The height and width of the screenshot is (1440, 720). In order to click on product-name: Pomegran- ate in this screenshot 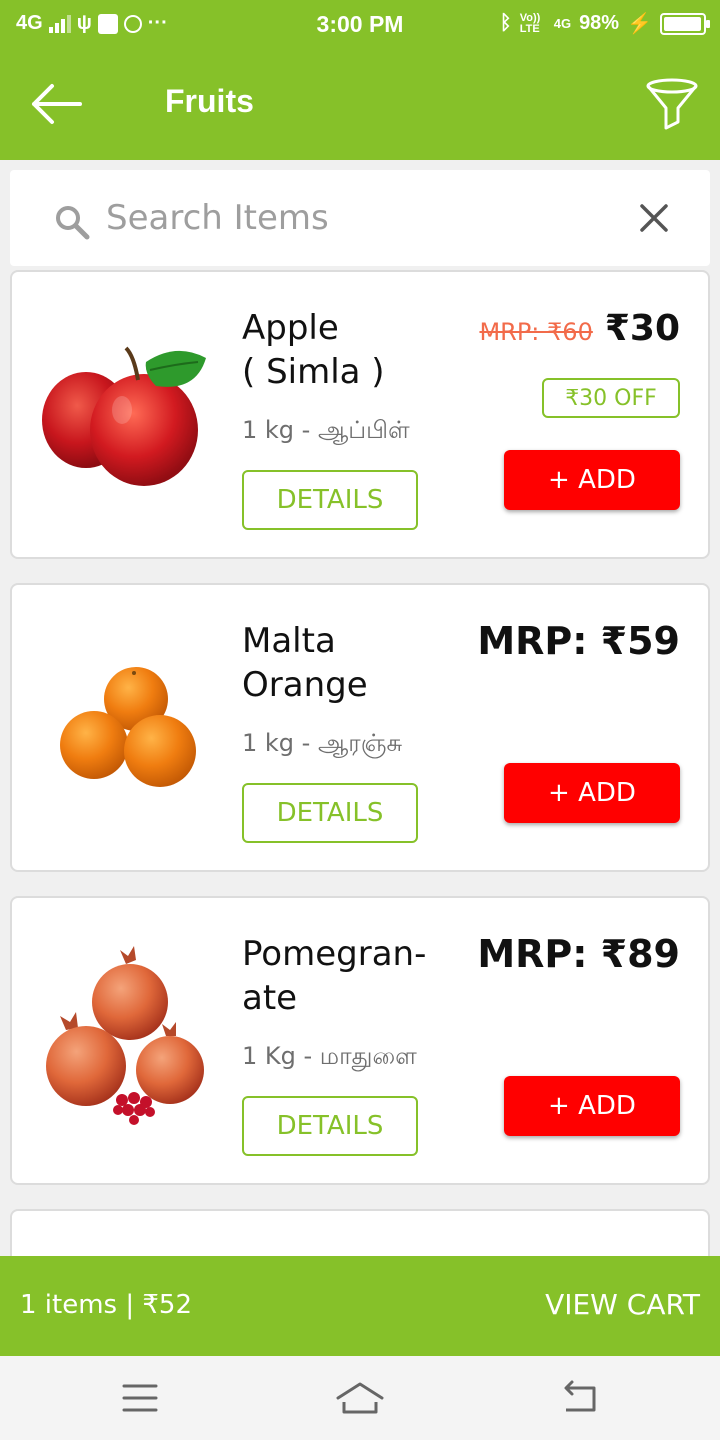, I will do `click(352, 976)`.